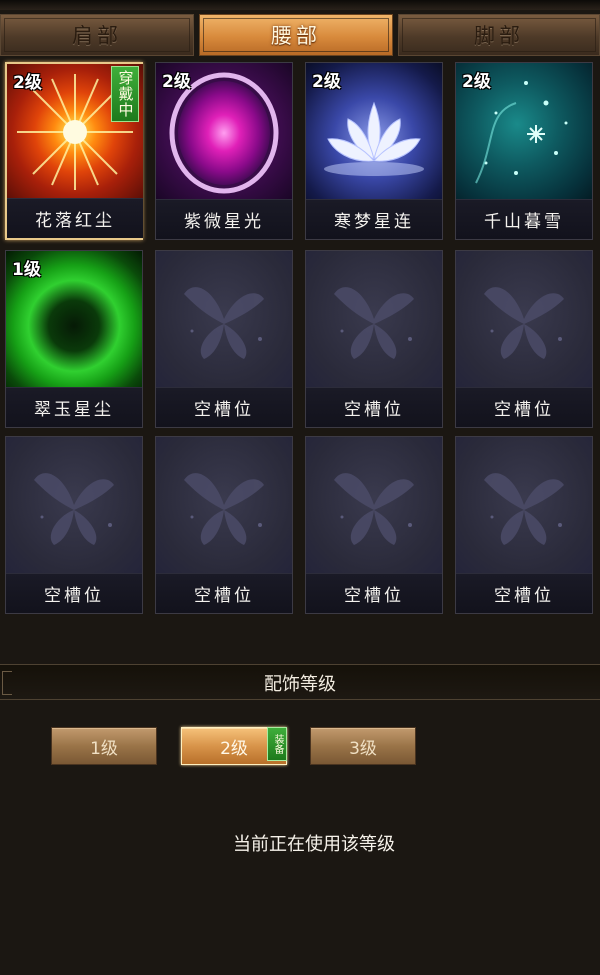 The image size is (600, 975). What do you see at coordinates (300, 5) in the screenshot?
I see `top-frame-strip` at bounding box center [300, 5].